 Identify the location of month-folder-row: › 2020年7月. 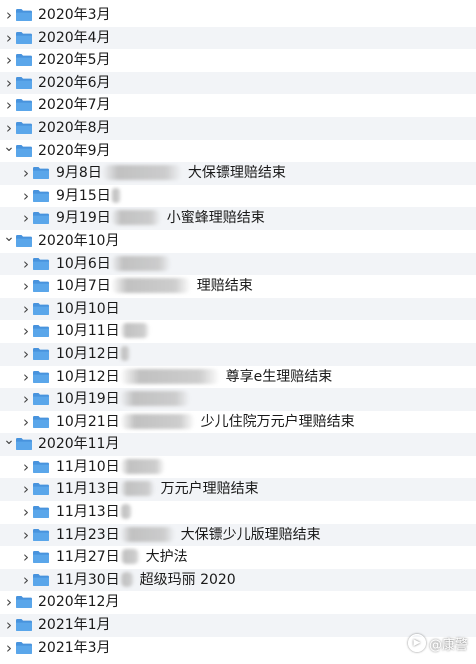
(238, 105).